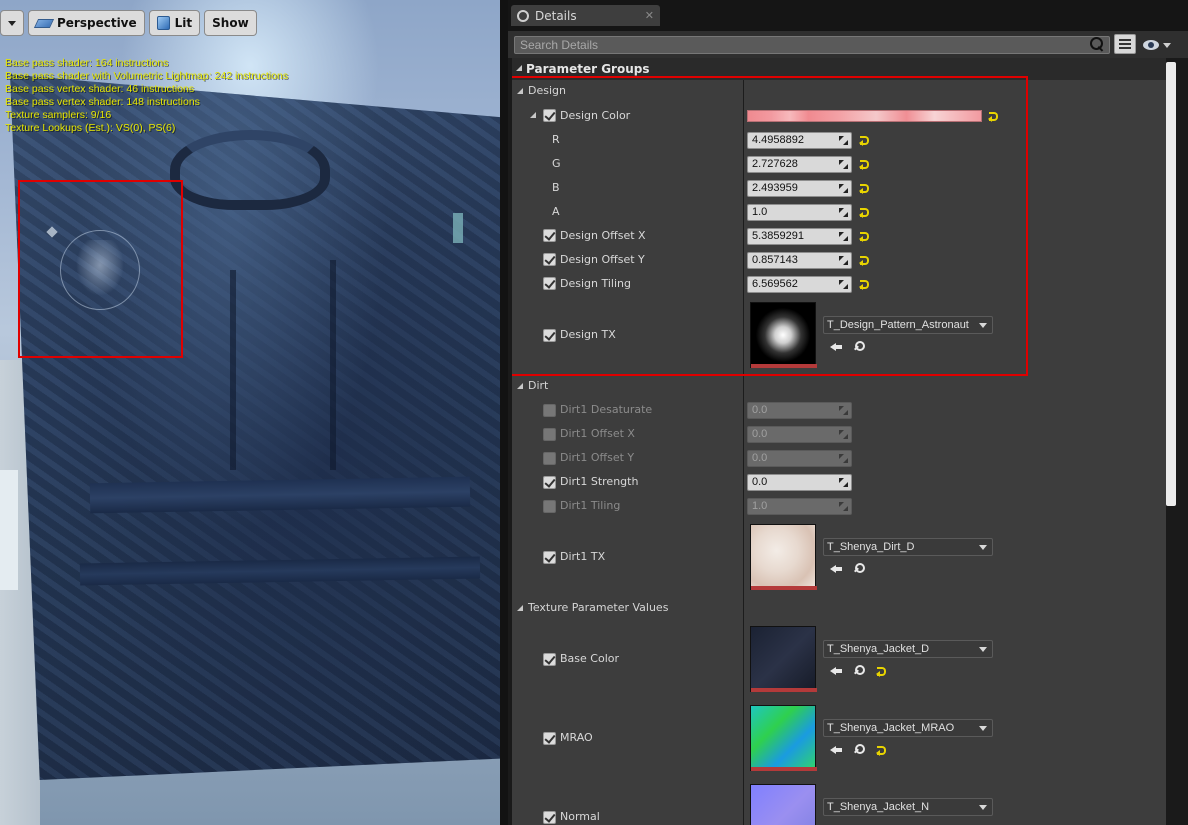 This screenshot has height=825, width=1188. Describe the element at coordinates (878, 807) in the screenshot. I see `asset-name: T_Shenya_Jacket_N` at that location.